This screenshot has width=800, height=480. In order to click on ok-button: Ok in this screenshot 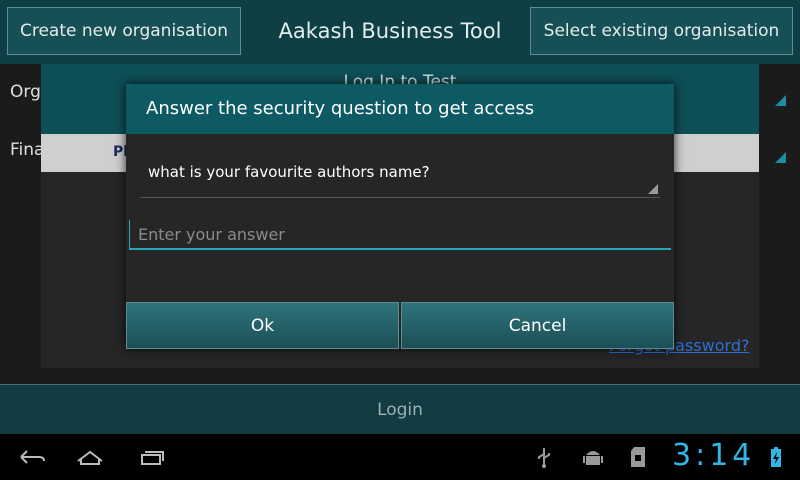, I will do `click(262, 325)`.